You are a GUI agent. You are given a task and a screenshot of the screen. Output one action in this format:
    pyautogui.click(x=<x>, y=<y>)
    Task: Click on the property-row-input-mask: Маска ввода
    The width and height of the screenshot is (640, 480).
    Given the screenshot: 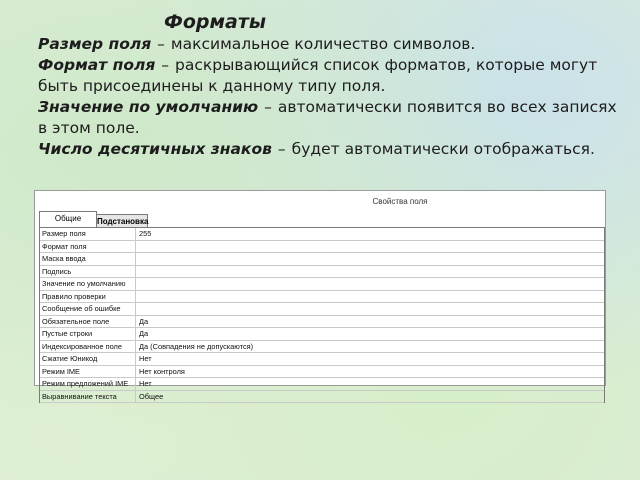 What is the action you would take?
    pyautogui.click(x=322, y=259)
    